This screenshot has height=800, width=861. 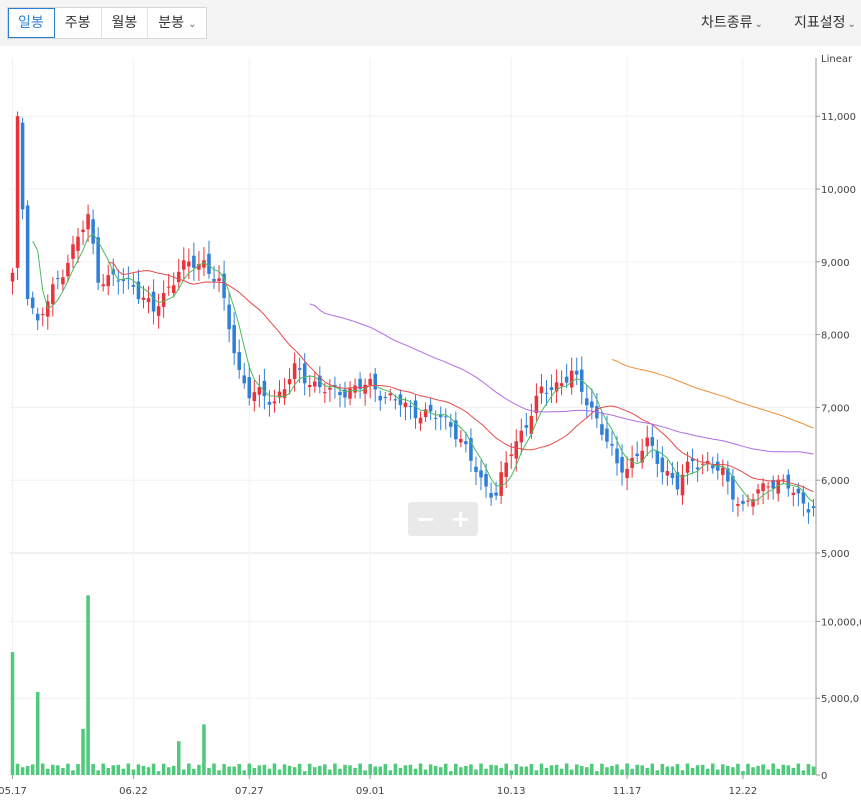 What do you see at coordinates (125, 23) in the screenshot?
I see `tab-monthly: 월봉` at bounding box center [125, 23].